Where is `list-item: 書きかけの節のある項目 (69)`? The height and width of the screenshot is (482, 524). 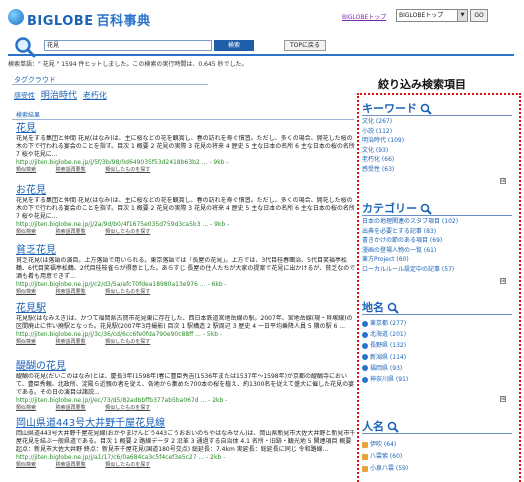
list-item: 書きかけの節のある項目 (69) is located at coordinates (437, 241).